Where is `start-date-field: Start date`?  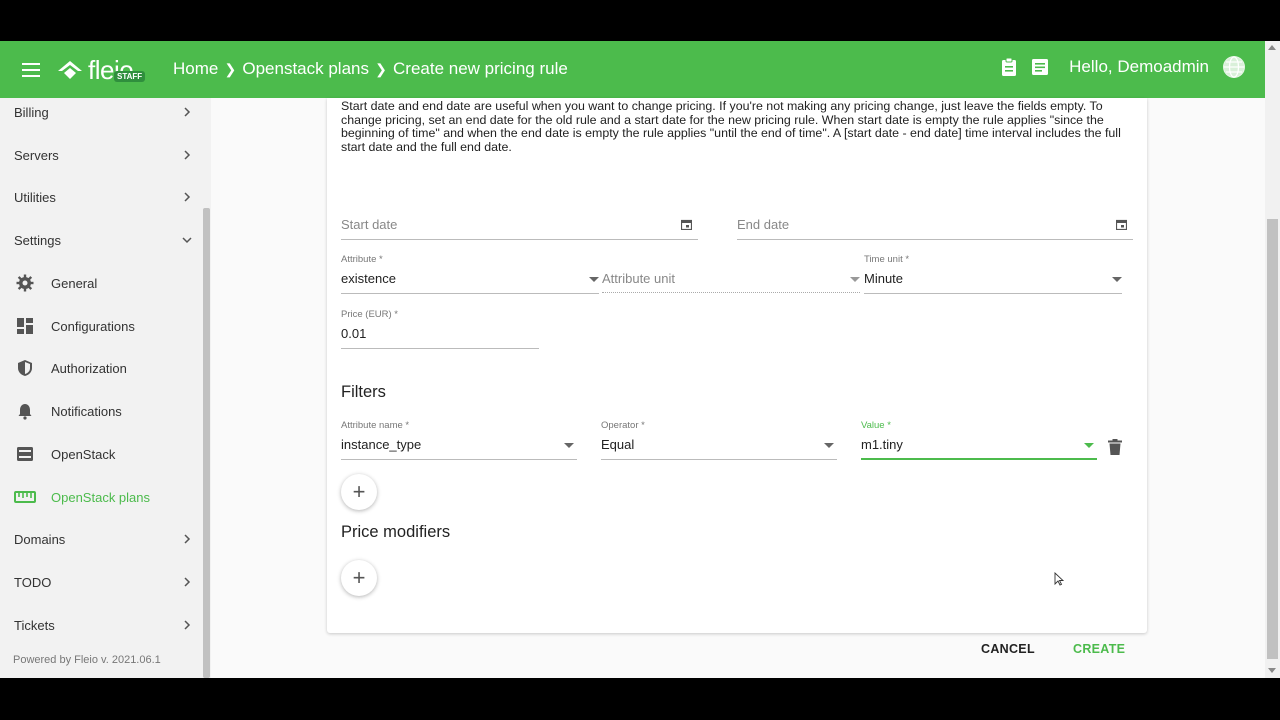 start-date-field: Start date is located at coordinates (519, 228).